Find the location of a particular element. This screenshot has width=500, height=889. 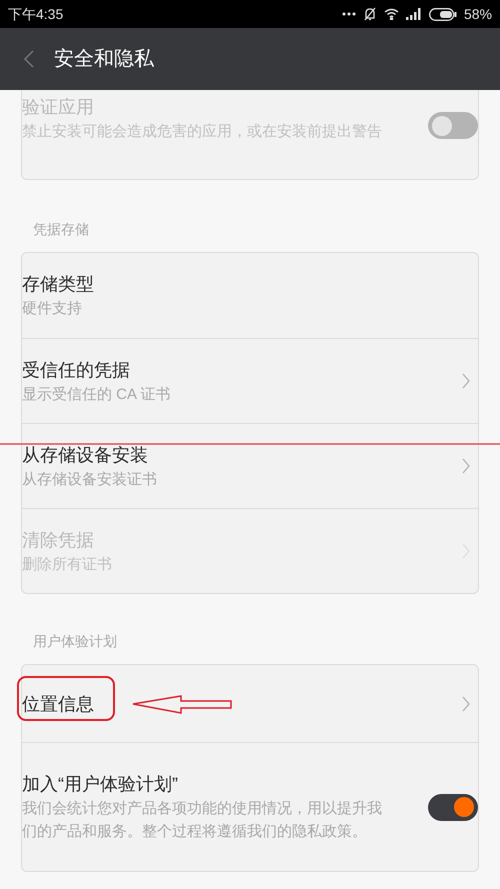

section-header: 用户体验计划 is located at coordinates (75, 641).